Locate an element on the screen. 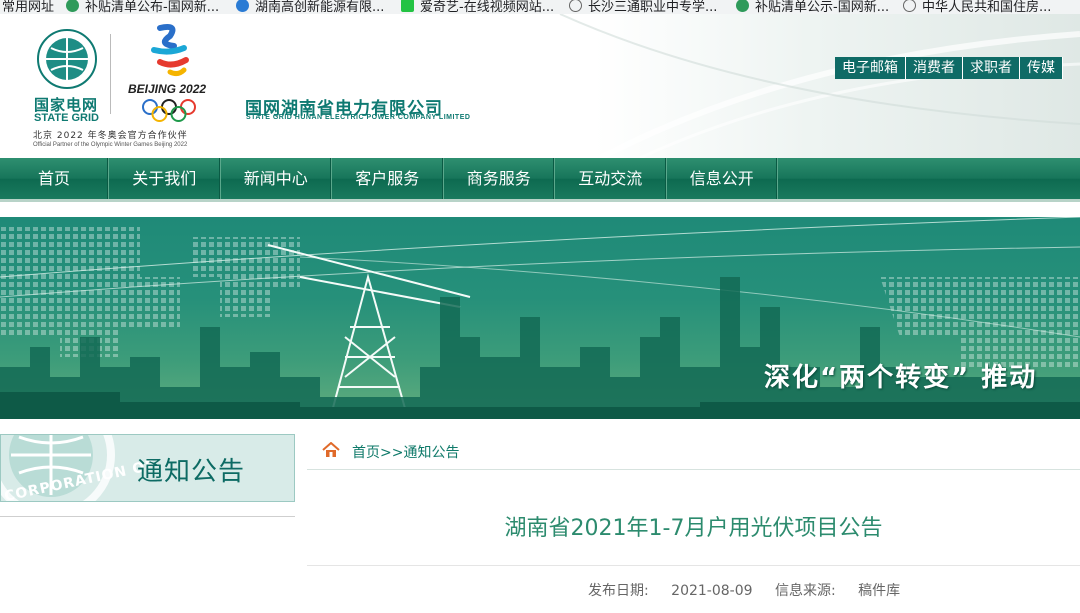 Image resolution: width=1080 pixels, height=613 pixels. olympic-rings-icon is located at coordinates (169, 110).